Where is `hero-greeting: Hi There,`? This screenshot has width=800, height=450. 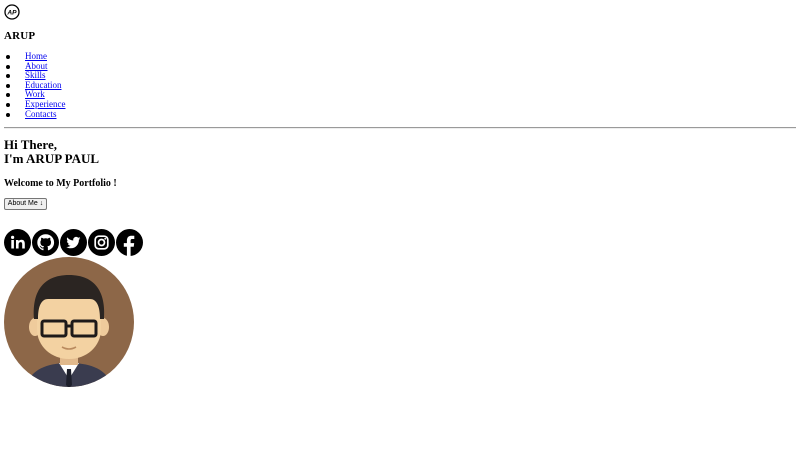 hero-greeting: Hi There, is located at coordinates (30, 144).